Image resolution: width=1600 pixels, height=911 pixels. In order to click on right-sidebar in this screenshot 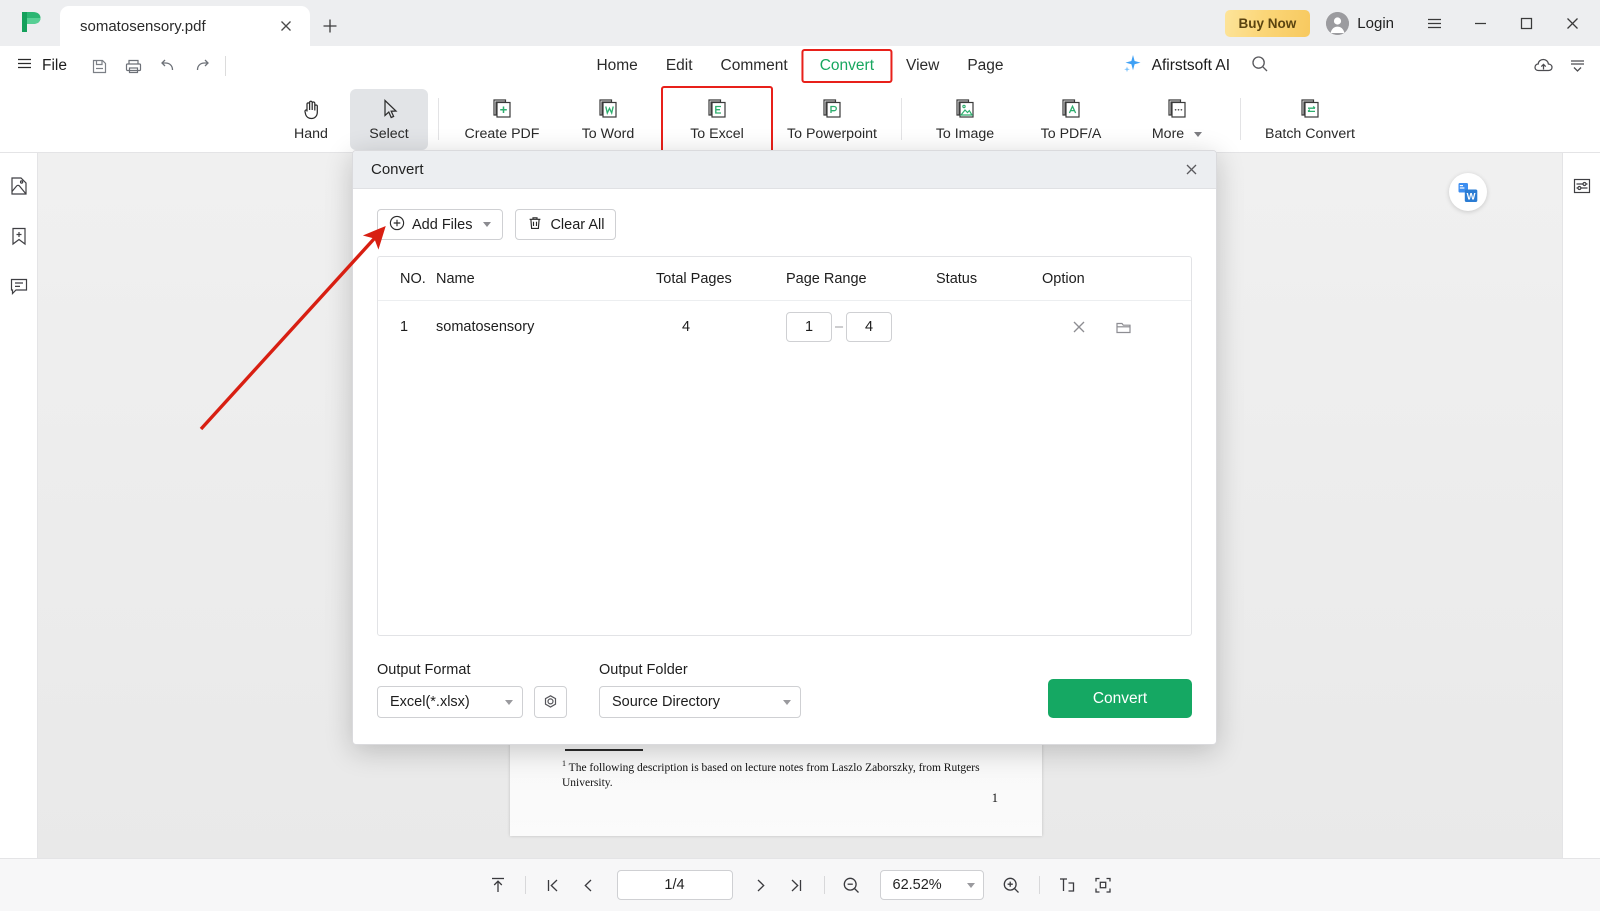, I will do `click(1581, 505)`.